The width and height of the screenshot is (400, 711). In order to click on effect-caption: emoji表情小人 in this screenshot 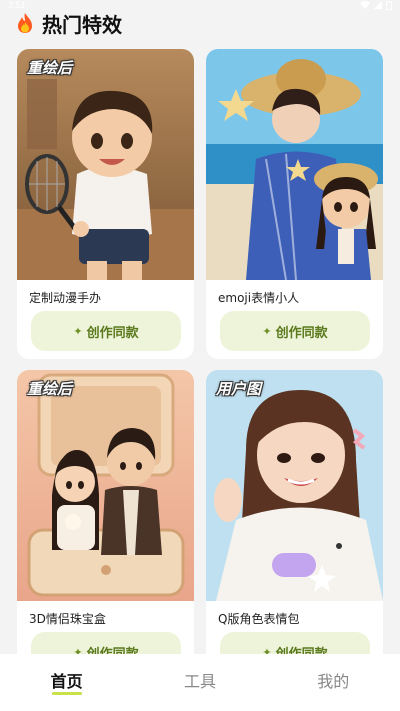, I will do `click(259, 298)`.